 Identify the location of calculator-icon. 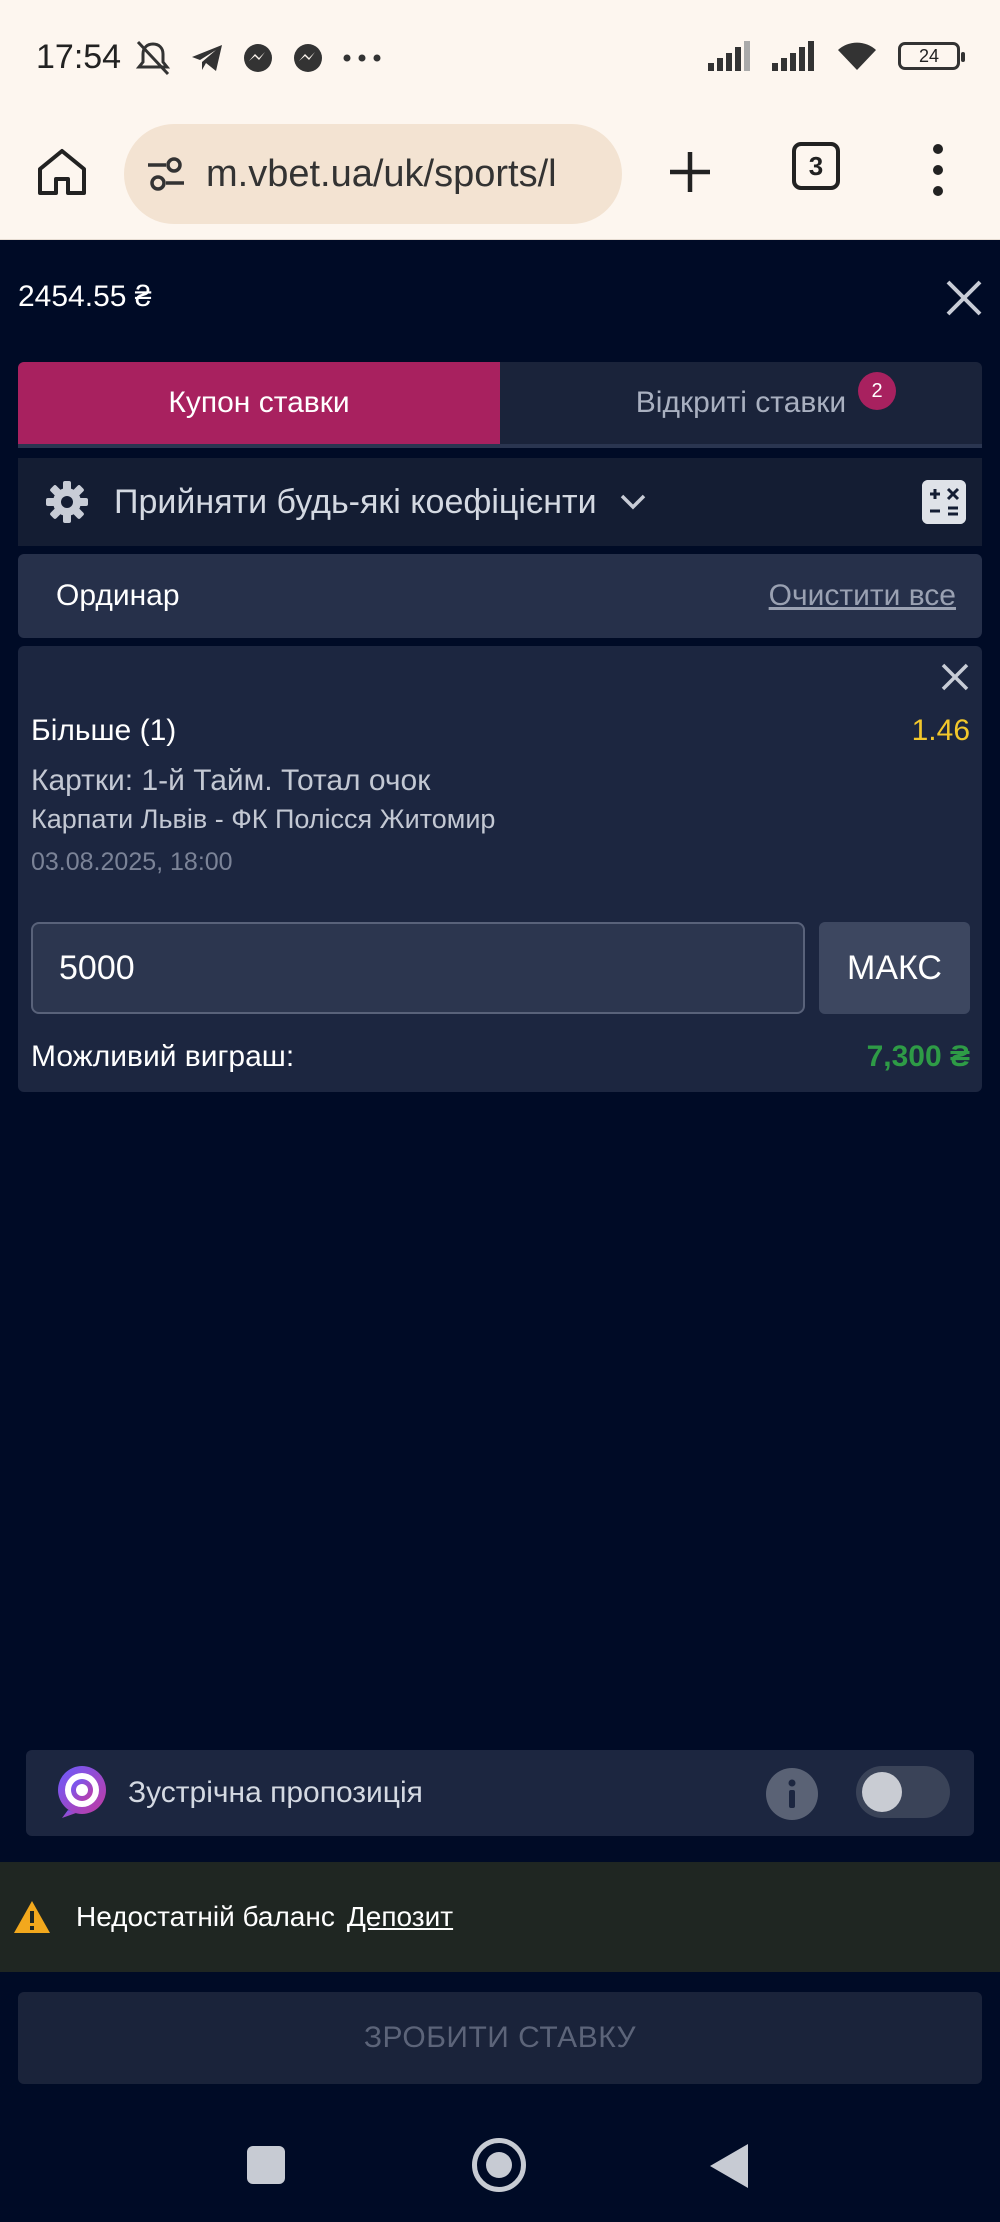
(944, 502).